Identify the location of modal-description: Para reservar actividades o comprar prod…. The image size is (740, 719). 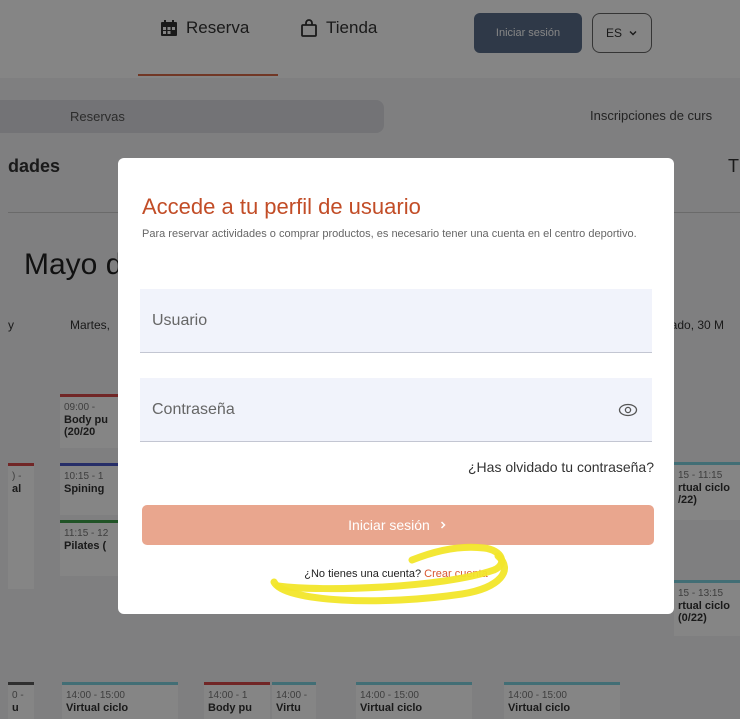
(389, 234).